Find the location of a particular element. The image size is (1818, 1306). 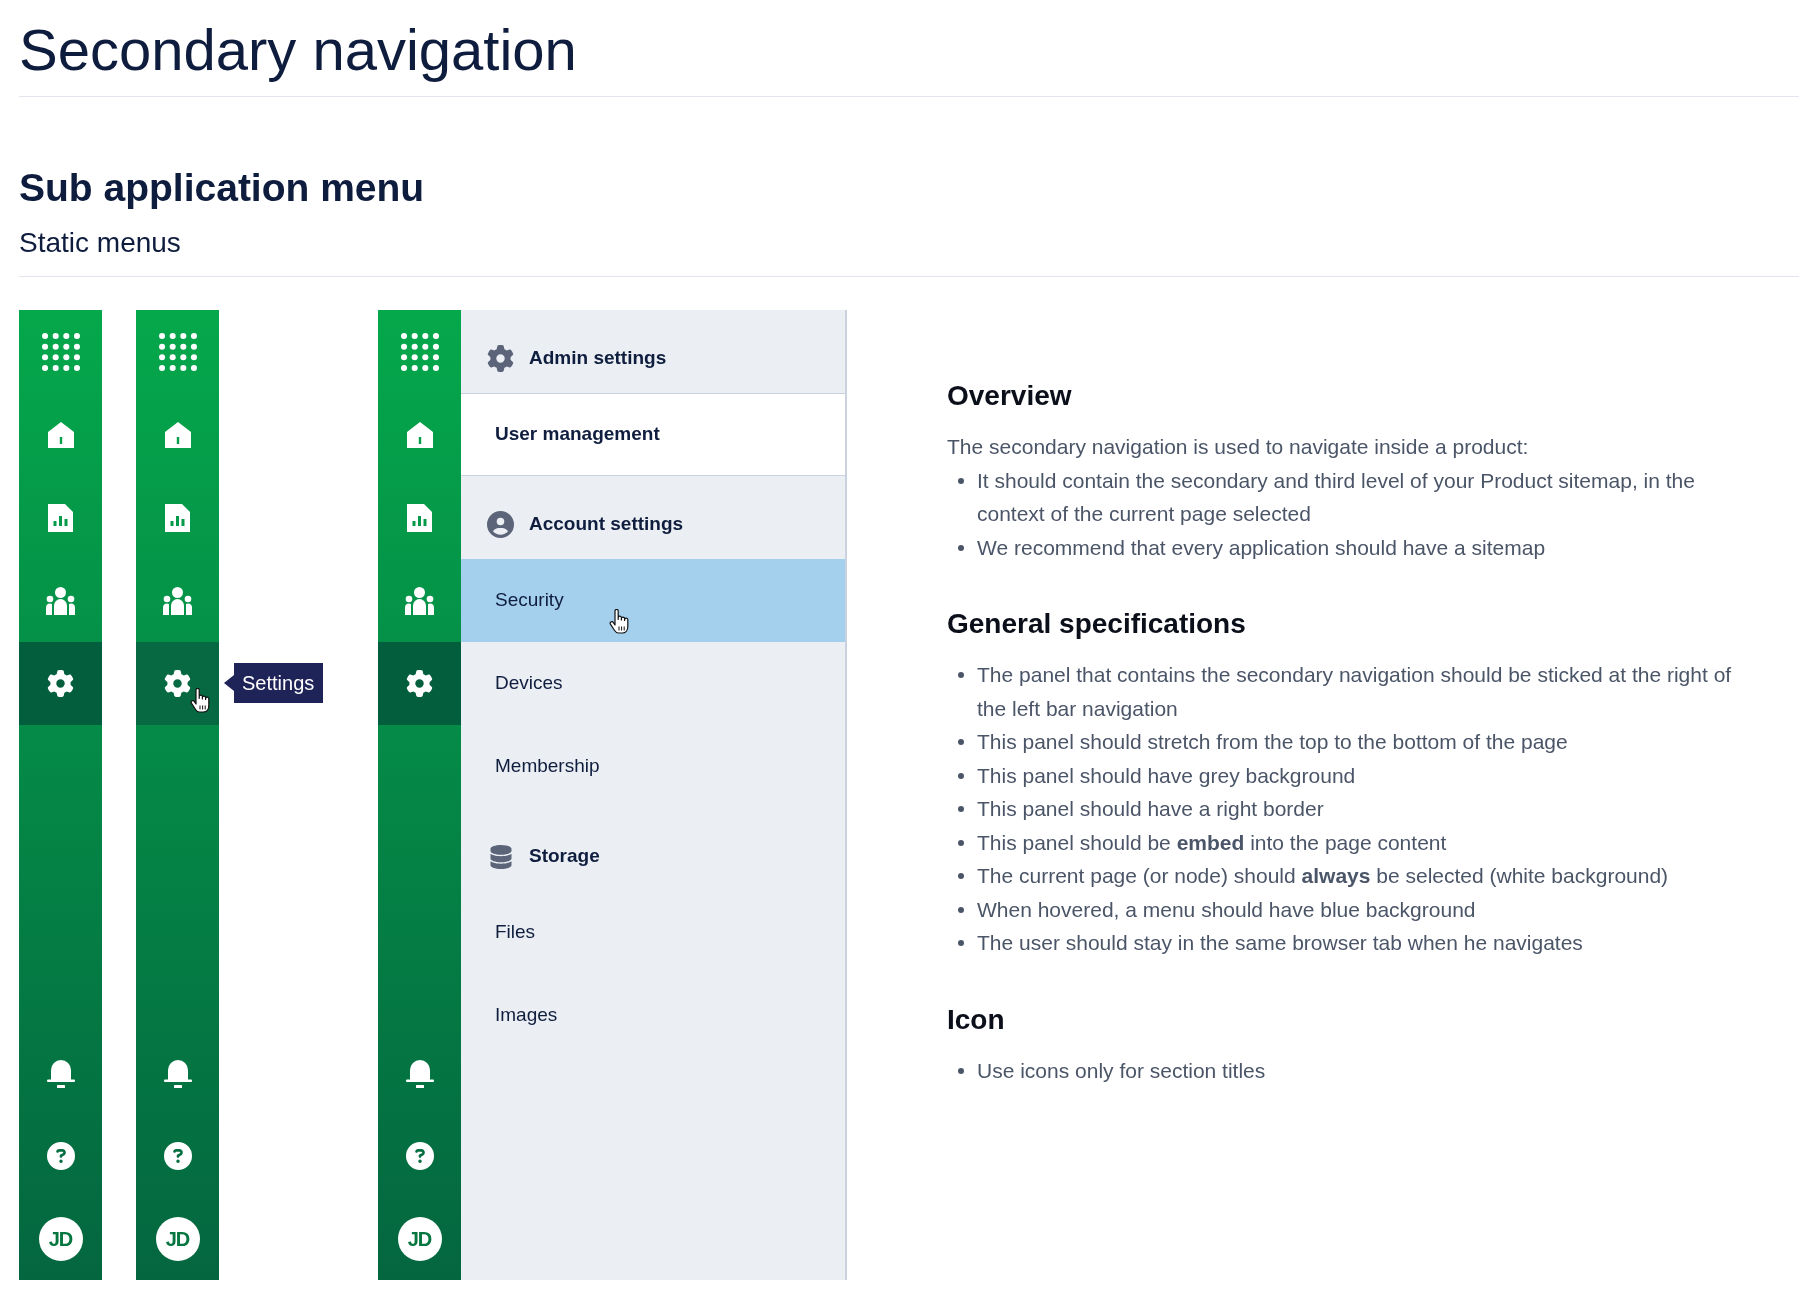

menu-item: Membership is located at coordinates (653, 766).